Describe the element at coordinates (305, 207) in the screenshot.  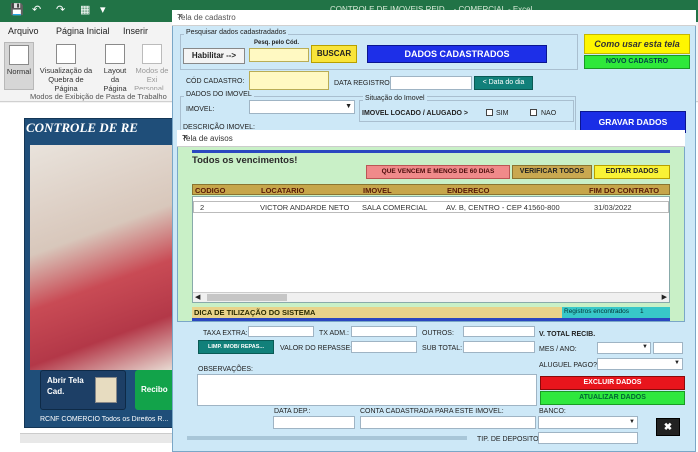
I see `cell-locatario: VICTOR ANDARDE NETO` at that location.